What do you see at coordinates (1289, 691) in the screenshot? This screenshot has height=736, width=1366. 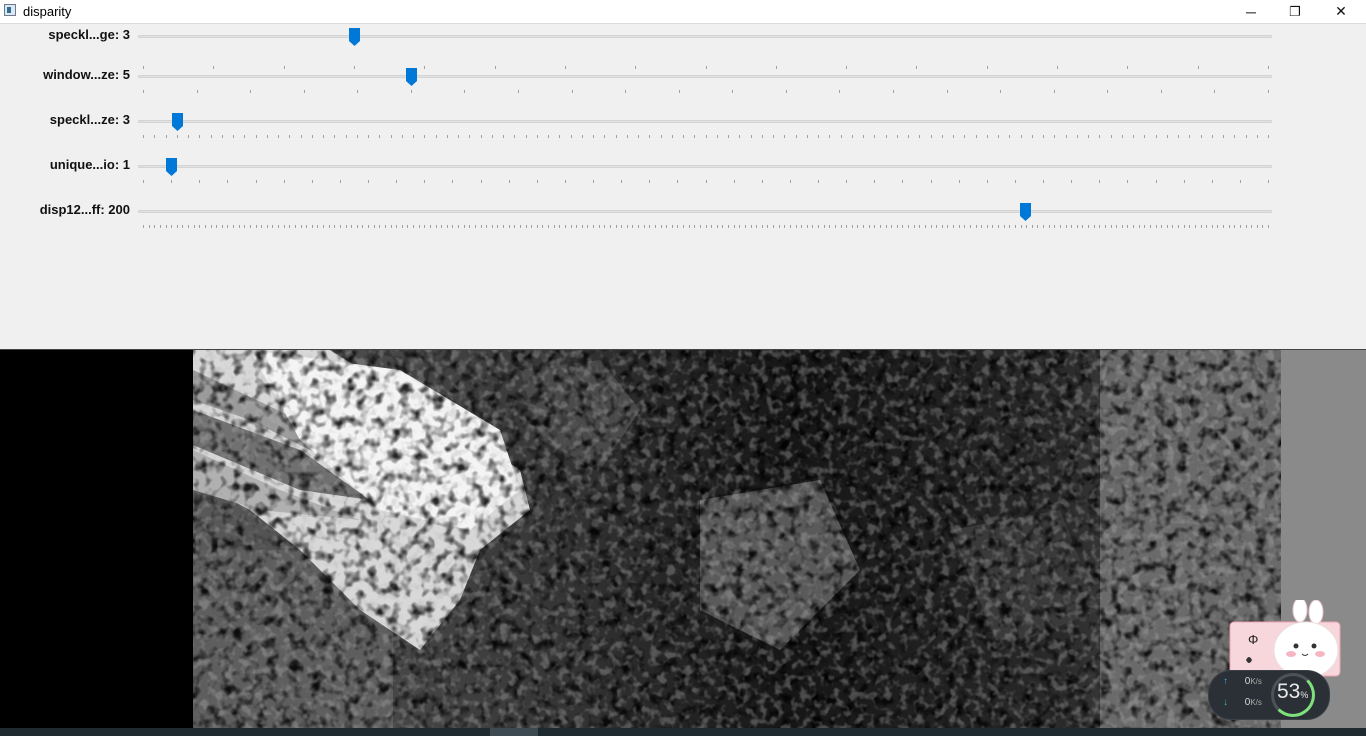 I see `cpu-value: 53` at bounding box center [1289, 691].